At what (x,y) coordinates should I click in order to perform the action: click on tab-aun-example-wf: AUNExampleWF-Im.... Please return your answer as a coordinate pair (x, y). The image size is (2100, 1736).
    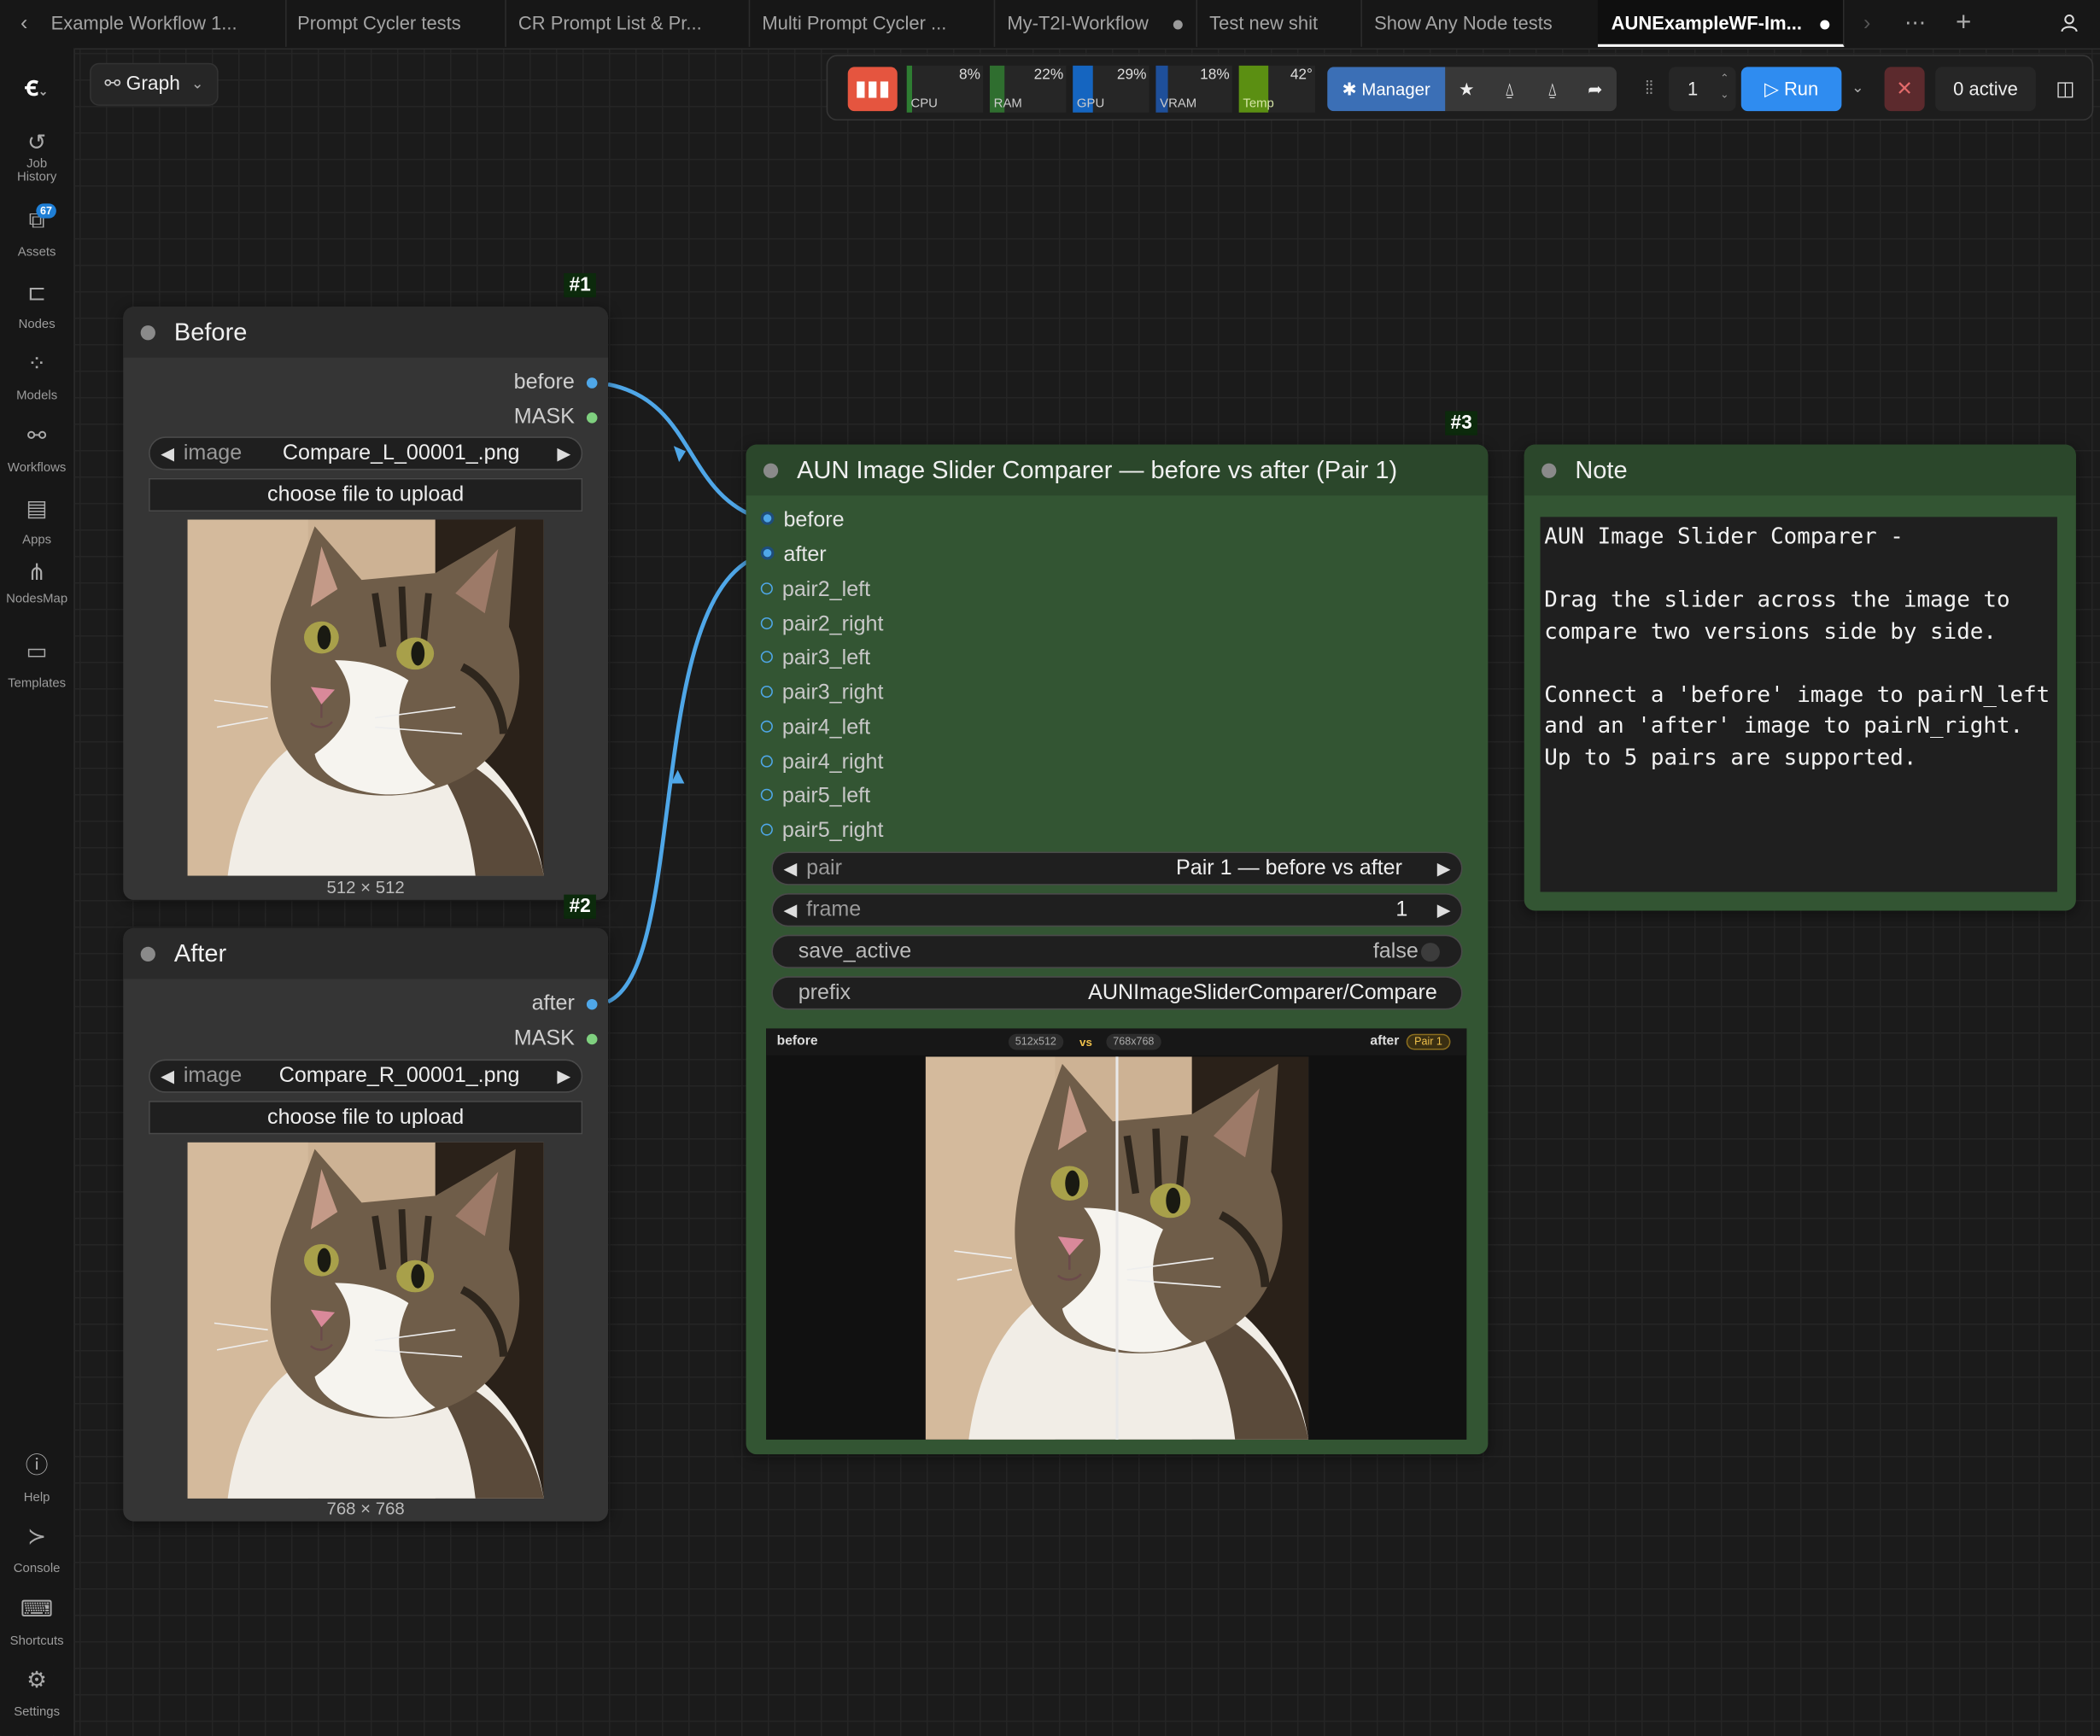
    Looking at the image, I should click on (1721, 24).